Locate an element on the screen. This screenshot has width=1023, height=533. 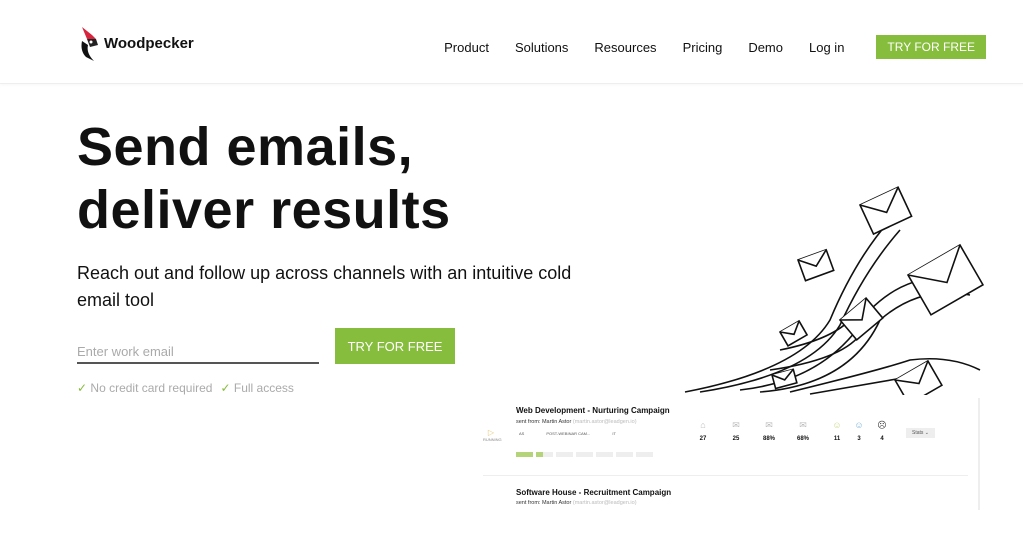
check-item: ✓ Full access is located at coordinates (256, 388).